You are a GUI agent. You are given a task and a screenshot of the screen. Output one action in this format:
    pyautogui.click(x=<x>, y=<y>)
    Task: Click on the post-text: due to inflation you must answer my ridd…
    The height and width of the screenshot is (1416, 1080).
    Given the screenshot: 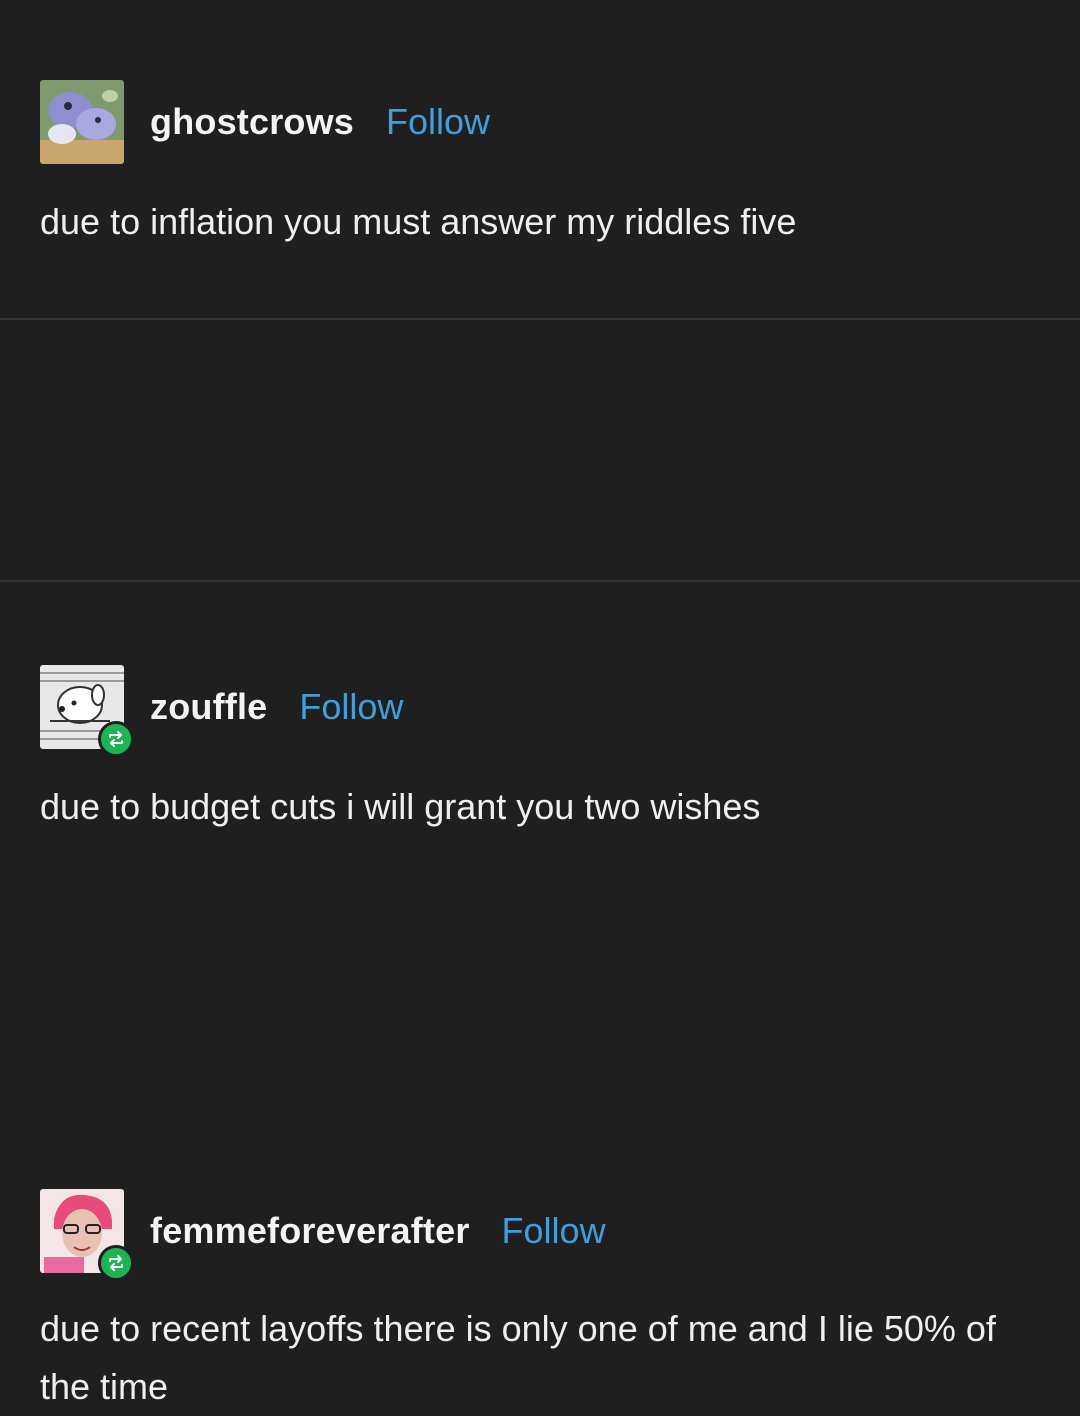 What is the action you would take?
    pyautogui.click(x=418, y=221)
    